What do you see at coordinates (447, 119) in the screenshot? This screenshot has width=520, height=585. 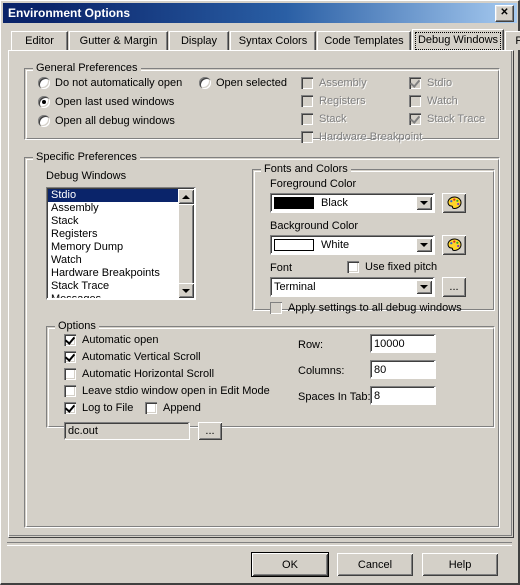 I see `checkbox-stack-trace: Stack Trace` at bounding box center [447, 119].